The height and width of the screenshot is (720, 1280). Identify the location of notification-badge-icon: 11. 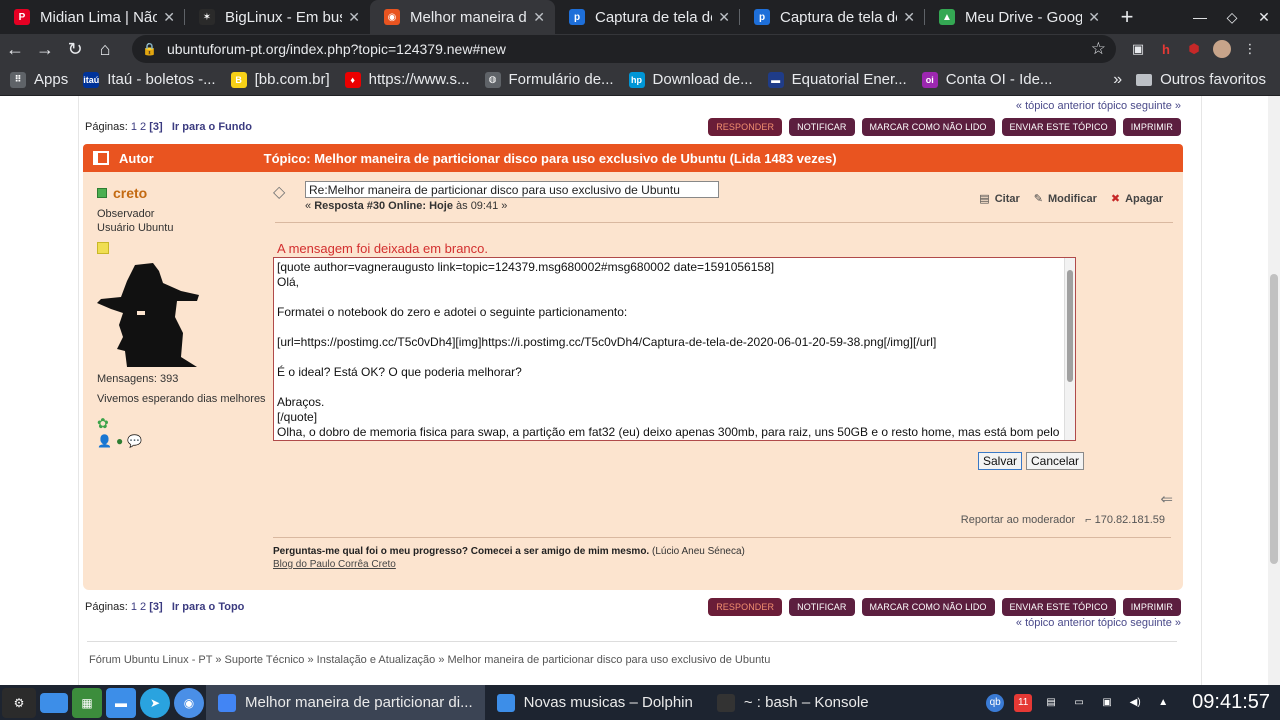
(1023, 702).